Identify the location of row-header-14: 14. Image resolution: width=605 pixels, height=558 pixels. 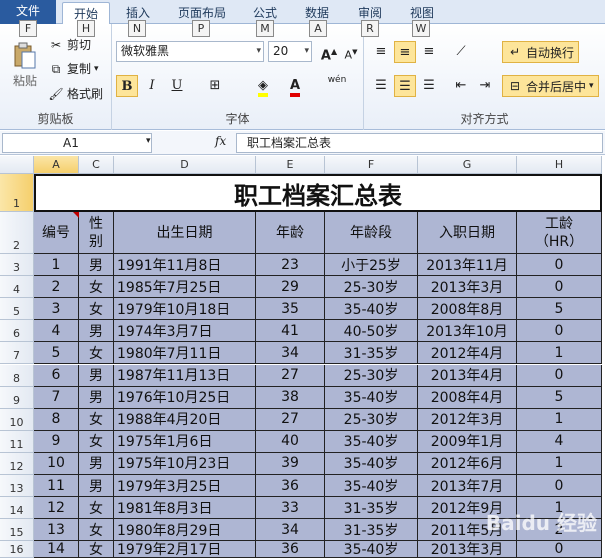
(17, 508).